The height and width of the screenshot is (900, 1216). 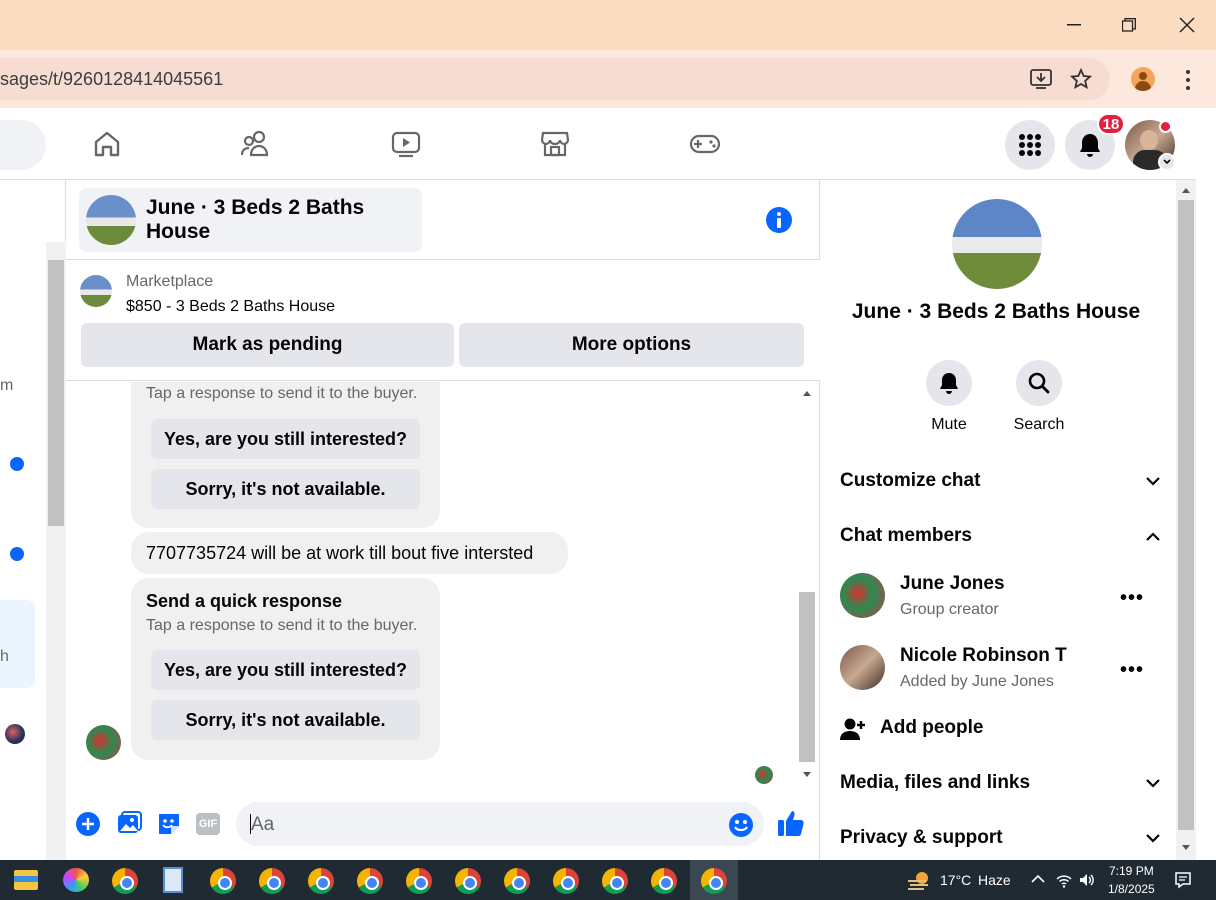 I want to click on mute-label: Mute, so click(x=949, y=424).